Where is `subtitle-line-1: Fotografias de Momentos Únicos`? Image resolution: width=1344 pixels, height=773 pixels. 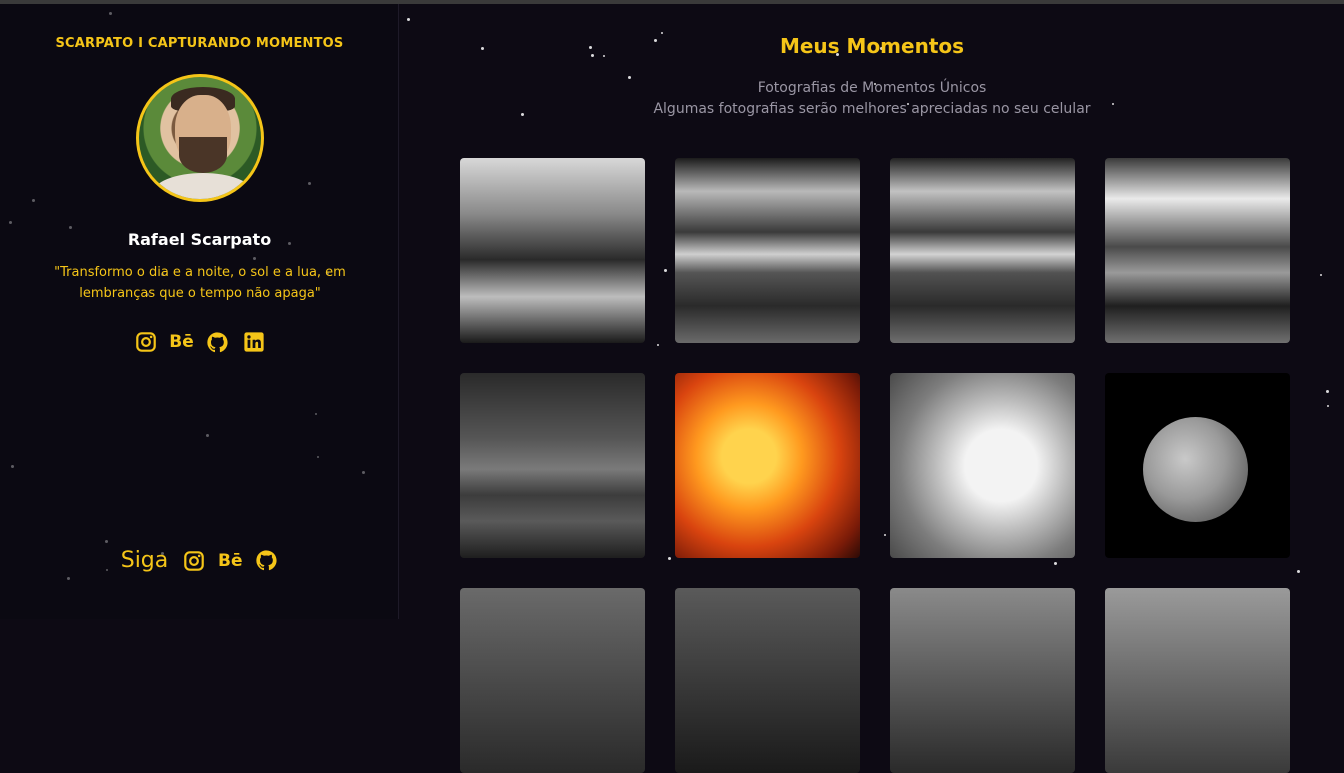 subtitle-line-1: Fotografias de Momentos Únicos is located at coordinates (872, 88).